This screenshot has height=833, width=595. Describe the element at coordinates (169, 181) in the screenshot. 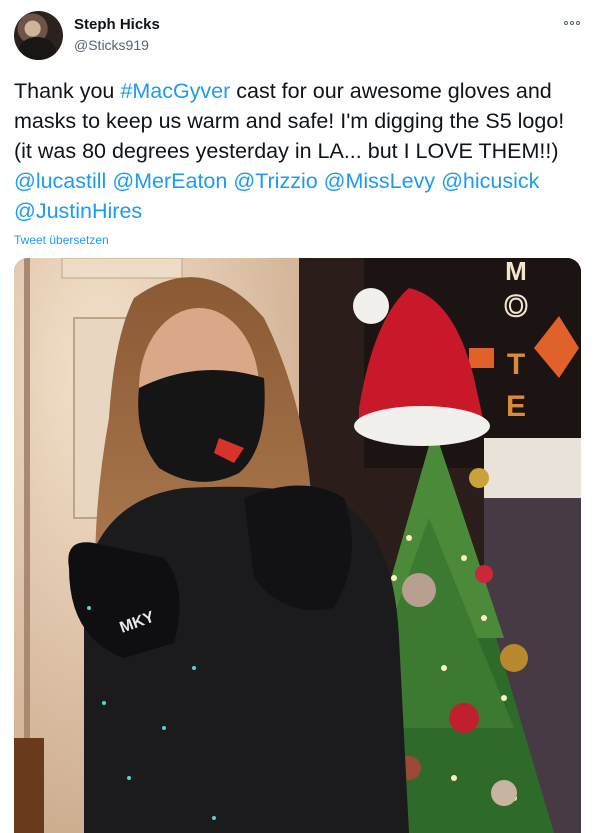

I see `mention-link: @MerEaton` at that location.